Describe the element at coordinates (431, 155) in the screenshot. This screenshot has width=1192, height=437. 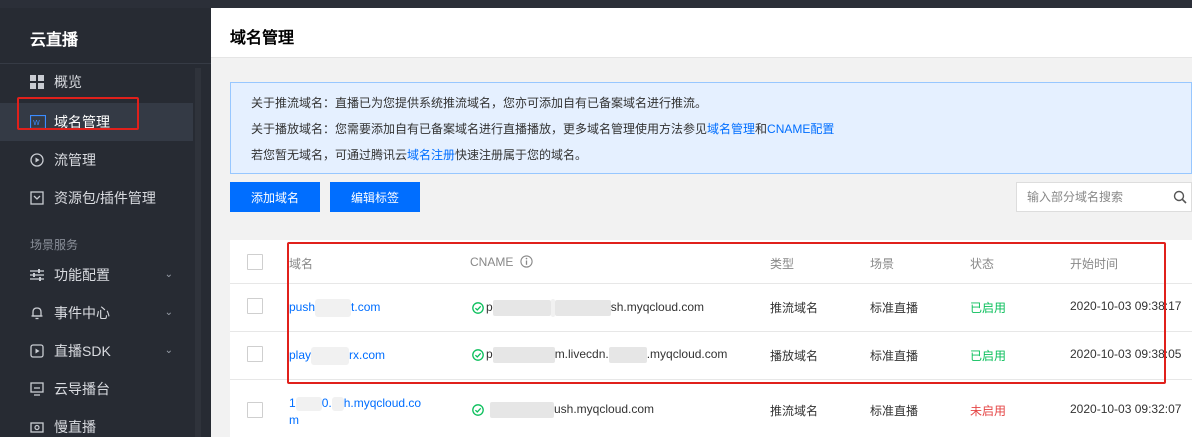
I see `domain-register-link: 域名注册` at that location.